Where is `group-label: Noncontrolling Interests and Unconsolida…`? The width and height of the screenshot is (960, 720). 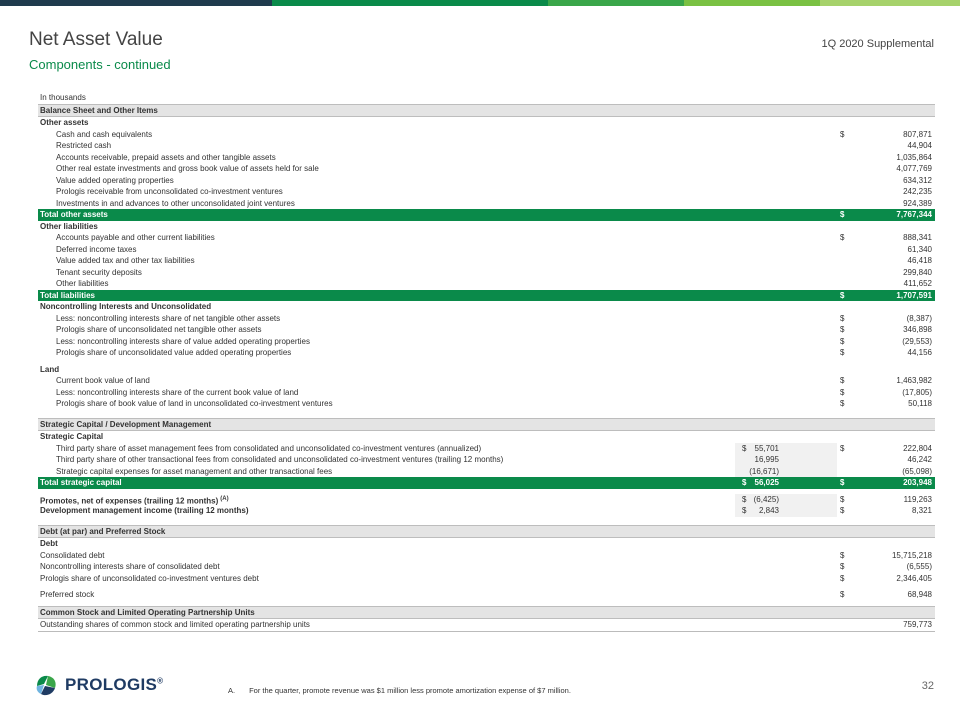
group-label: Noncontrolling Interests and Unconsolida… is located at coordinates (126, 306).